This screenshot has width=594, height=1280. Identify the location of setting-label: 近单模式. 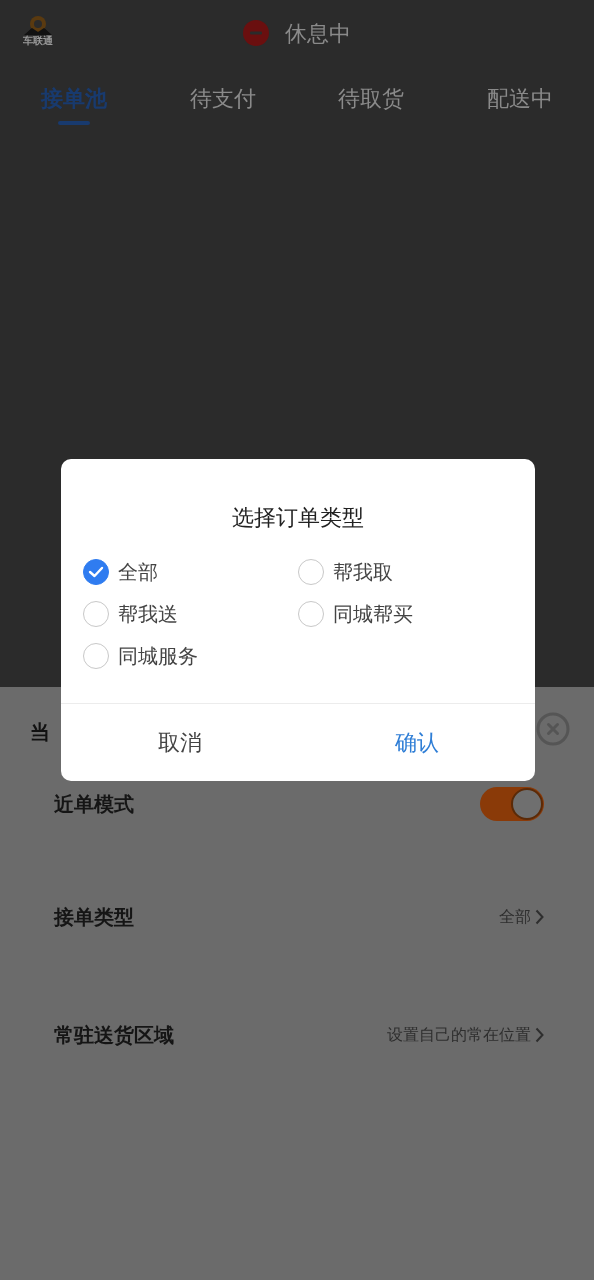
(94, 804).